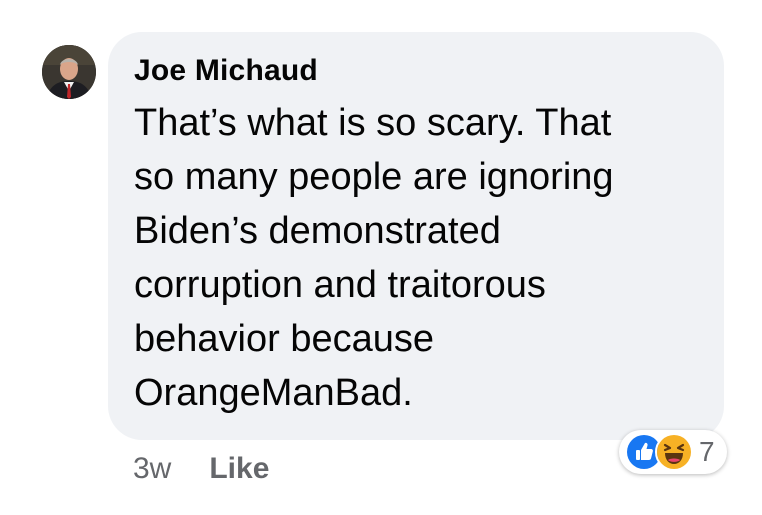  I want to click on reaction-summary: 7, so click(673, 452).